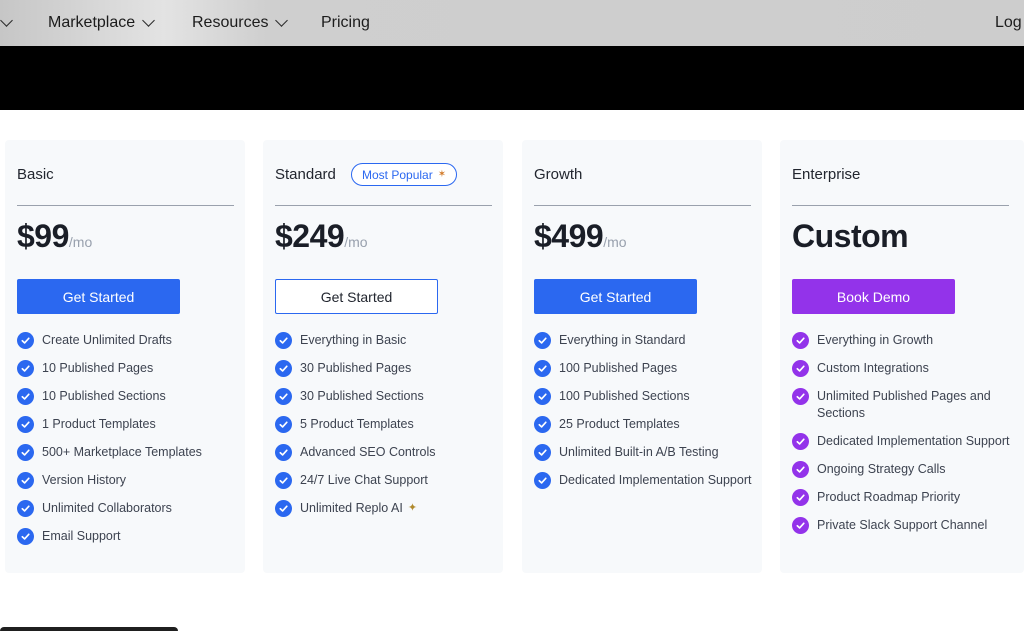 The height and width of the screenshot is (631, 1024). I want to click on price-amount: $249, so click(310, 236).